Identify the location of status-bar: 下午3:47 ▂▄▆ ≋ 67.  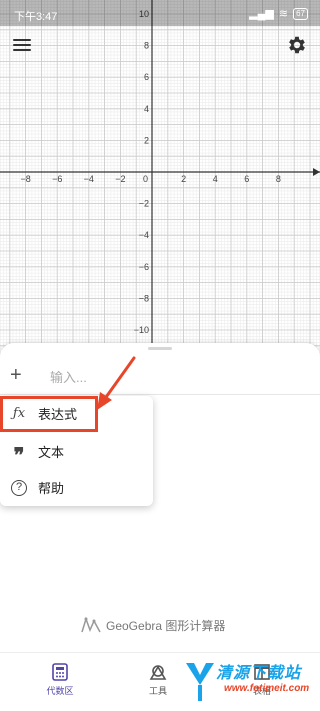
(160, 13).